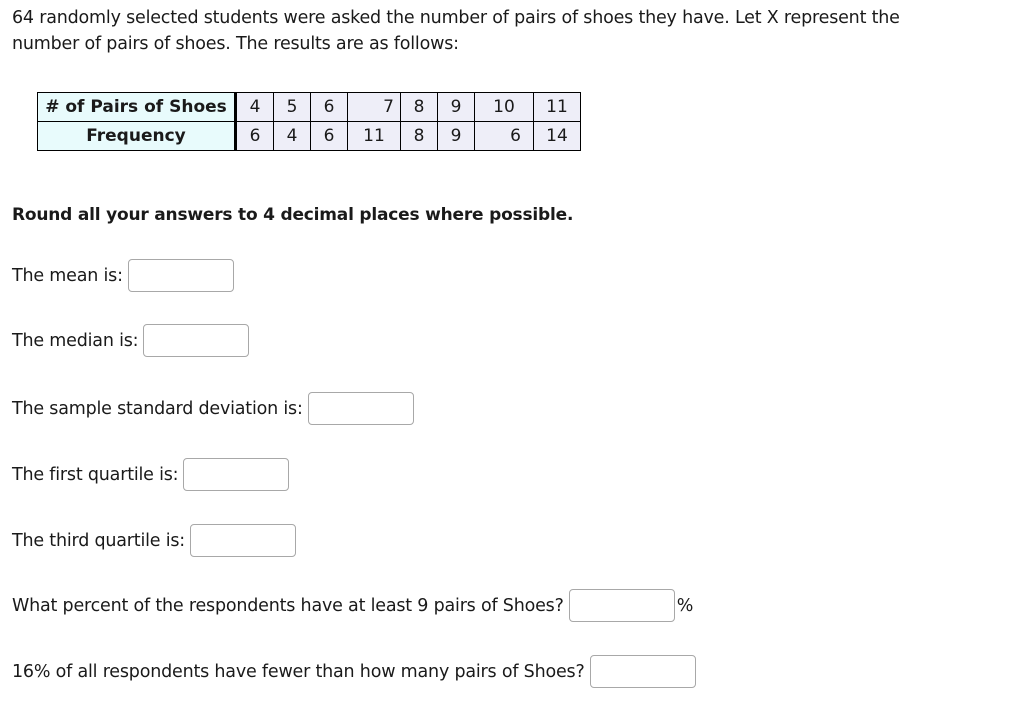  What do you see at coordinates (642, 671) in the screenshot?
I see `percentile-16-input` at bounding box center [642, 671].